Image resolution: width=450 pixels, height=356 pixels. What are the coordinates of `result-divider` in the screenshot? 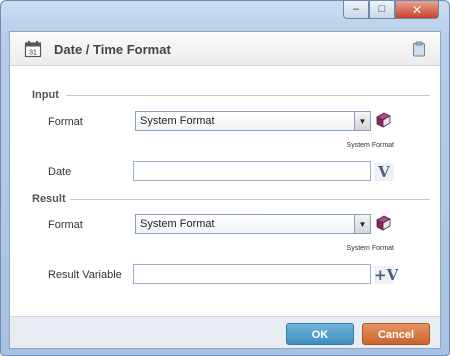 It's located at (250, 199).